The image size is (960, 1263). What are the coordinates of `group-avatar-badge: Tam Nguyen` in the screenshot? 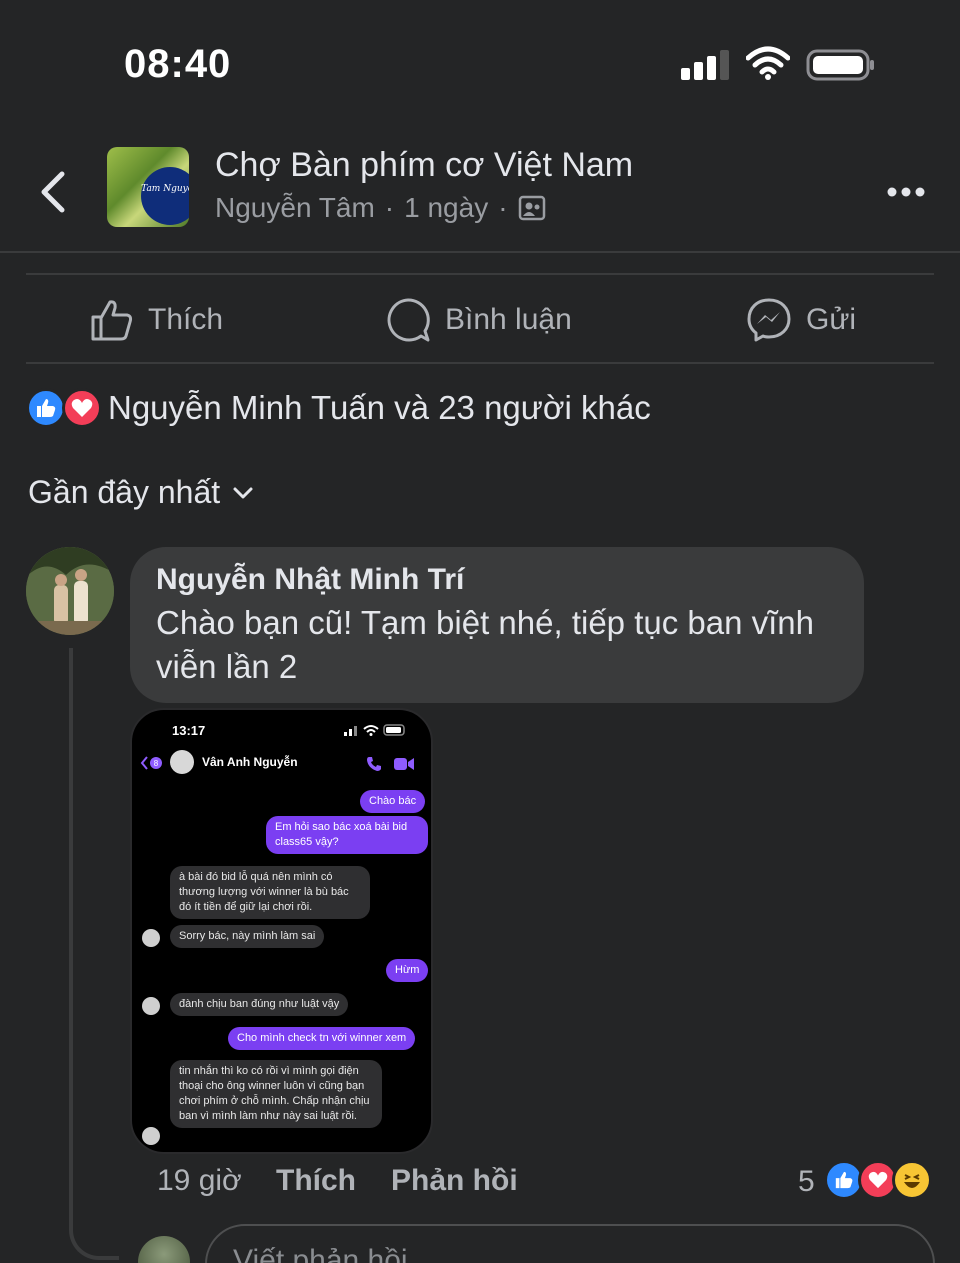 It's located at (165, 196).